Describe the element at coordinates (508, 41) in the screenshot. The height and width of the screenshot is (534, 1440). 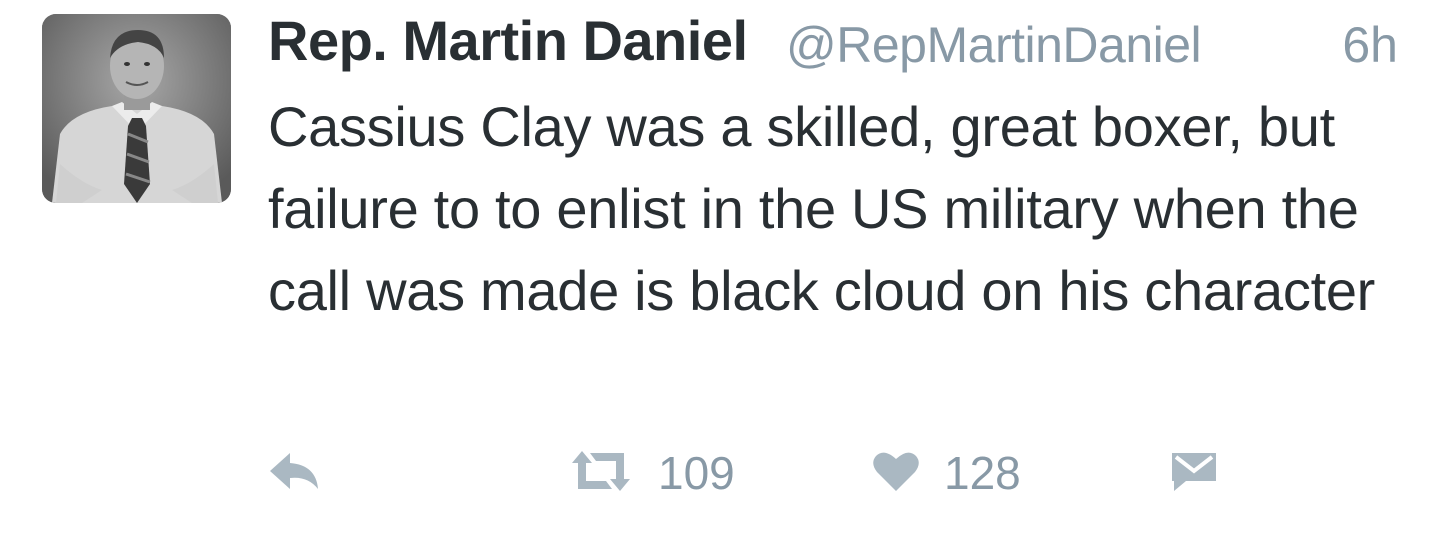
I see `author-display-name: Rep. Martin Daniel` at that location.